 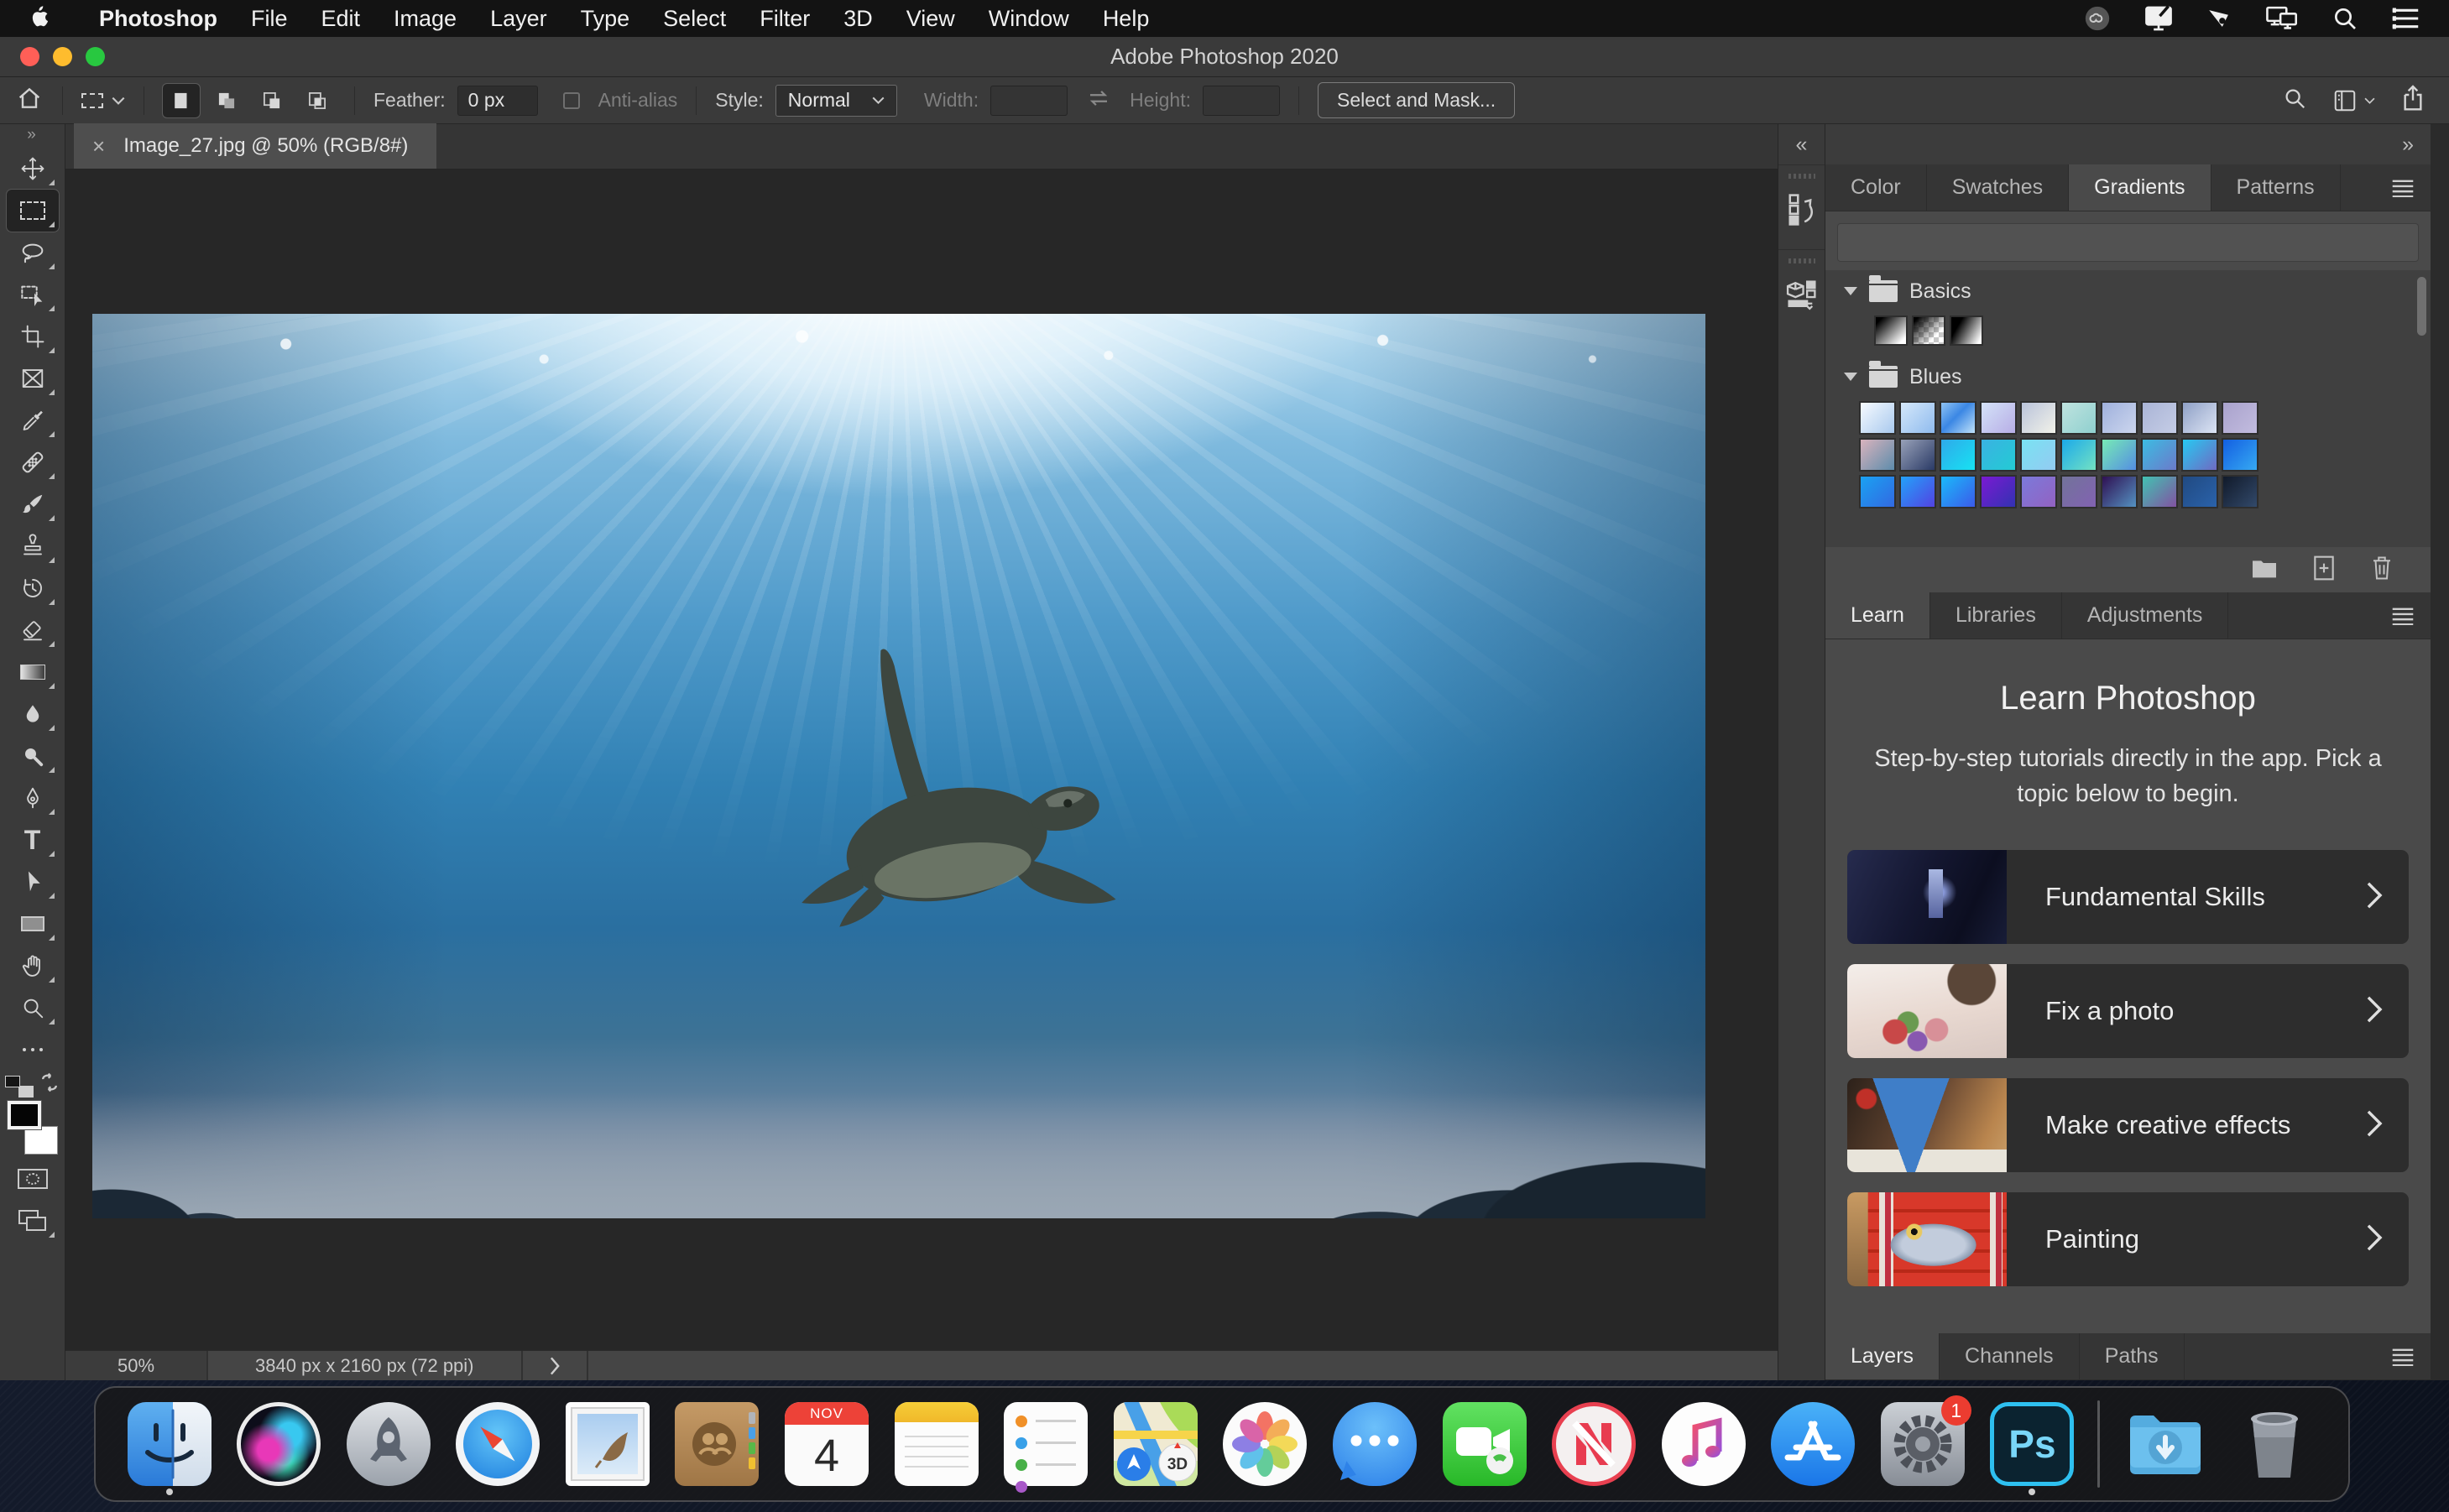 I want to click on feather-input: 0 px, so click(x=497, y=101).